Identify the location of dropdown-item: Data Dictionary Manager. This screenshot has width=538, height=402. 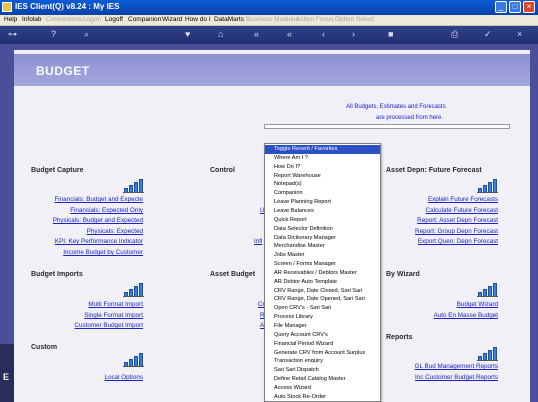
(322, 238).